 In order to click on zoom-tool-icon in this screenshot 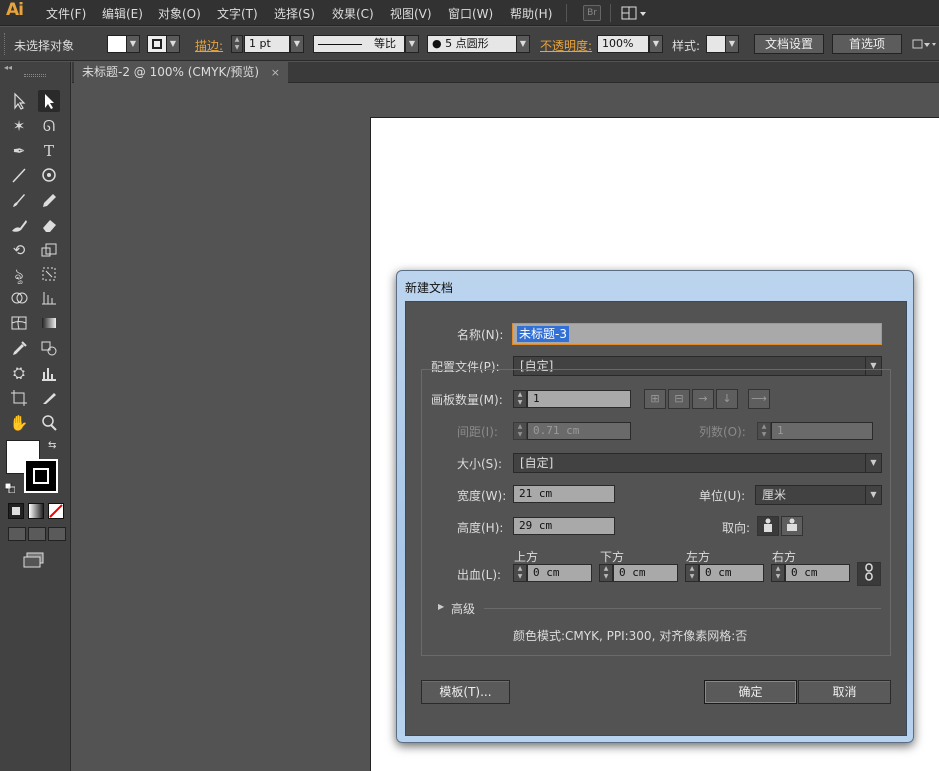, I will do `click(49, 423)`.